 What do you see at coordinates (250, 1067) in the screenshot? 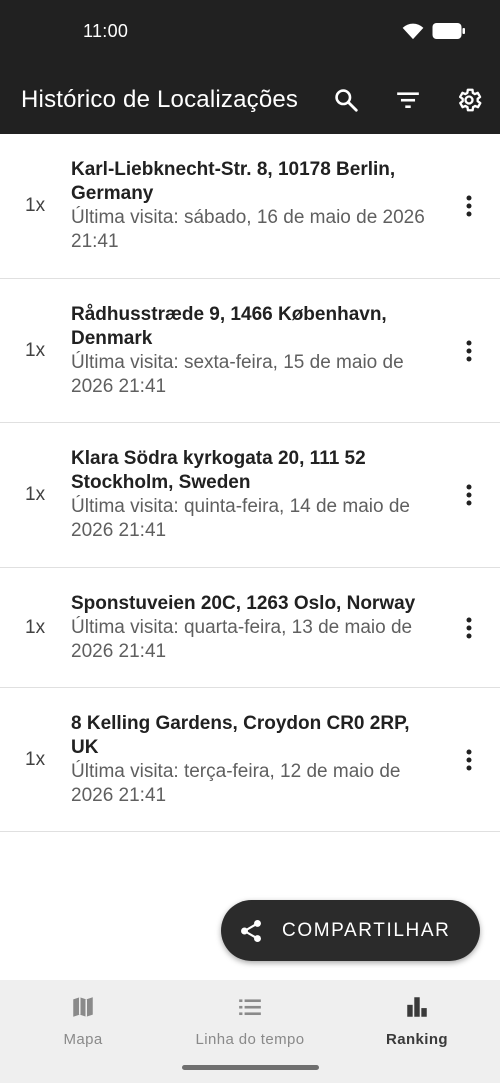
I see `home-indicator` at bounding box center [250, 1067].